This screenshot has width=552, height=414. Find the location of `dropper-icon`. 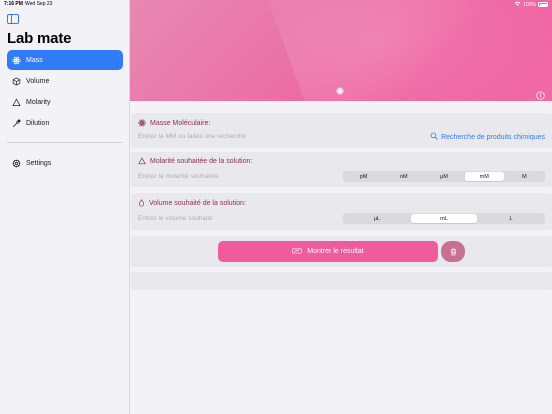

dropper-icon is located at coordinates (16, 123).